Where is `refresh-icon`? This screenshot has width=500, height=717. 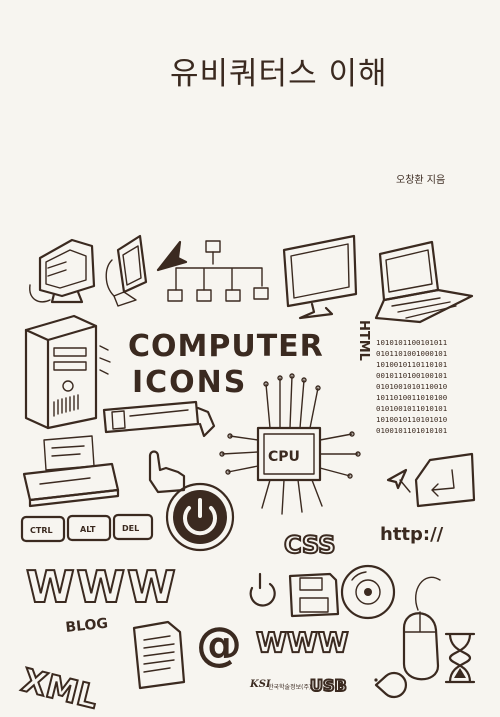
refresh-icon is located at coordinates (262, 589).